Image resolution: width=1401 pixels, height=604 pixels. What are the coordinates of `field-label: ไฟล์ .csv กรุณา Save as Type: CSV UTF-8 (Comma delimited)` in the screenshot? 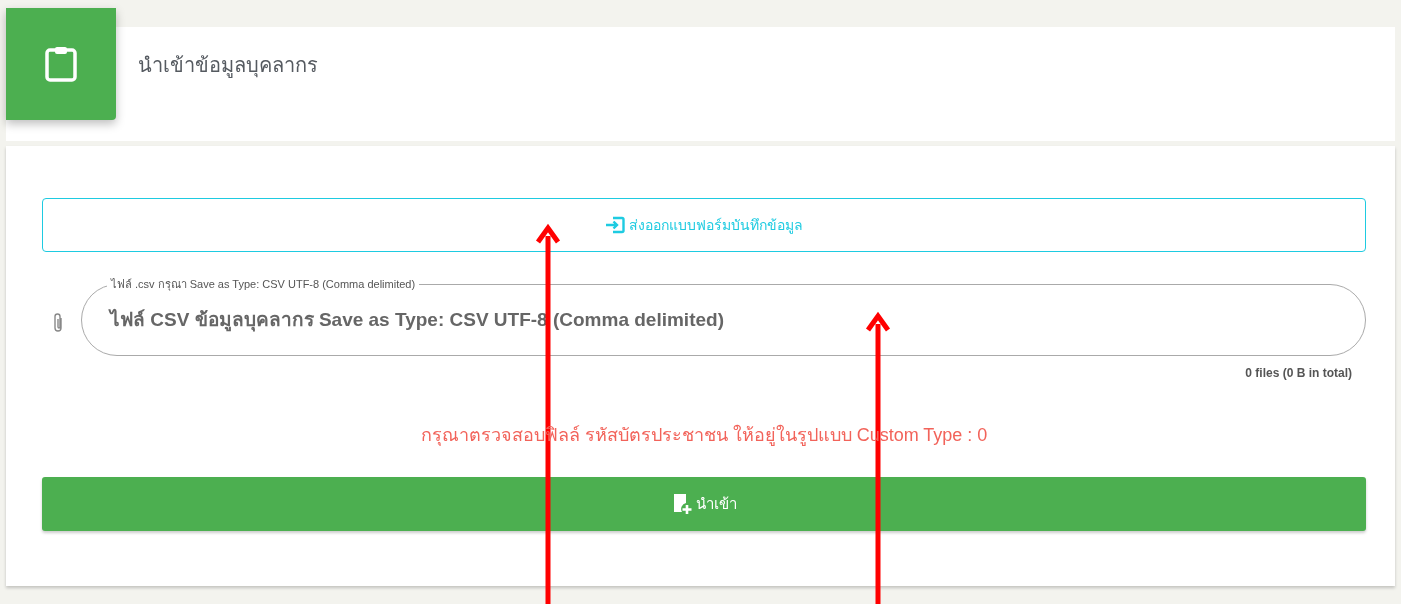 It's located at (263, 284).